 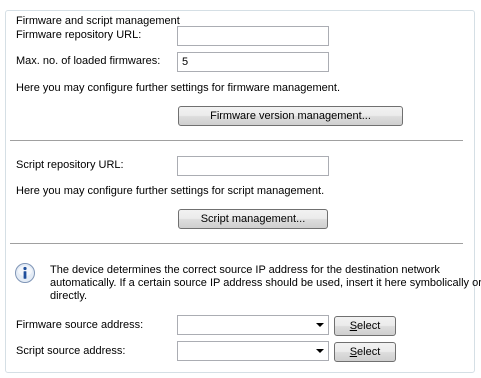 I want to click on max-firmwares-label: Max. no. of loaded firmwares:, so click(x=88, y=61).